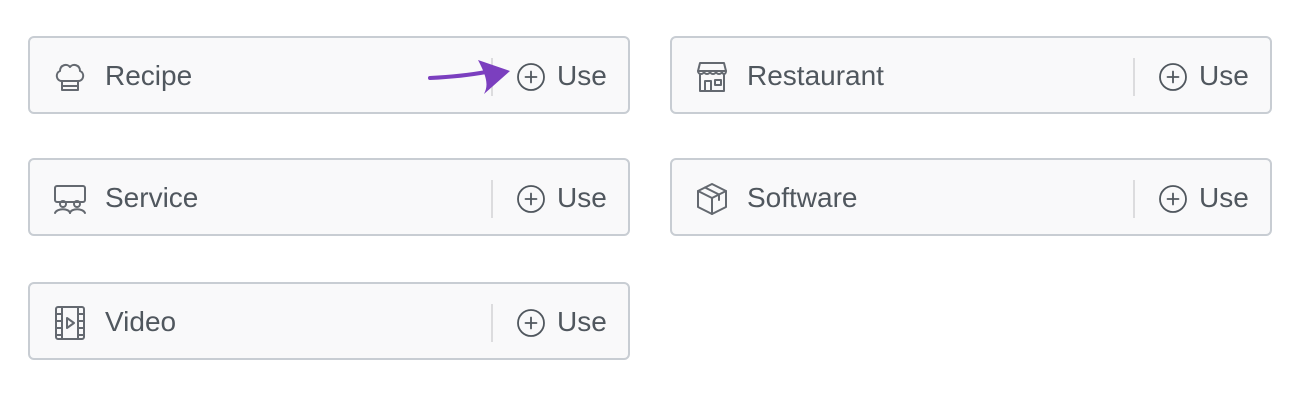  What do you see at coordinates (712, 77) in the screenshot?
I see `storefront-icon` at bounding box center [712, 77].